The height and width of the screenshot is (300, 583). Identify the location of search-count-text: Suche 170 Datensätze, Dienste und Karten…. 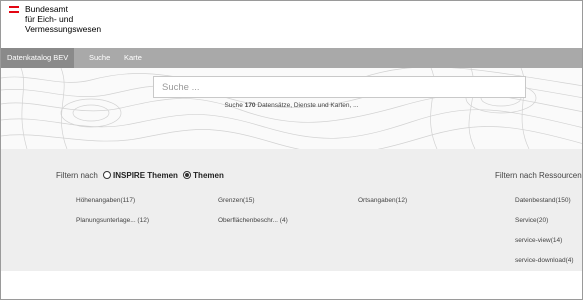
(291, 105).